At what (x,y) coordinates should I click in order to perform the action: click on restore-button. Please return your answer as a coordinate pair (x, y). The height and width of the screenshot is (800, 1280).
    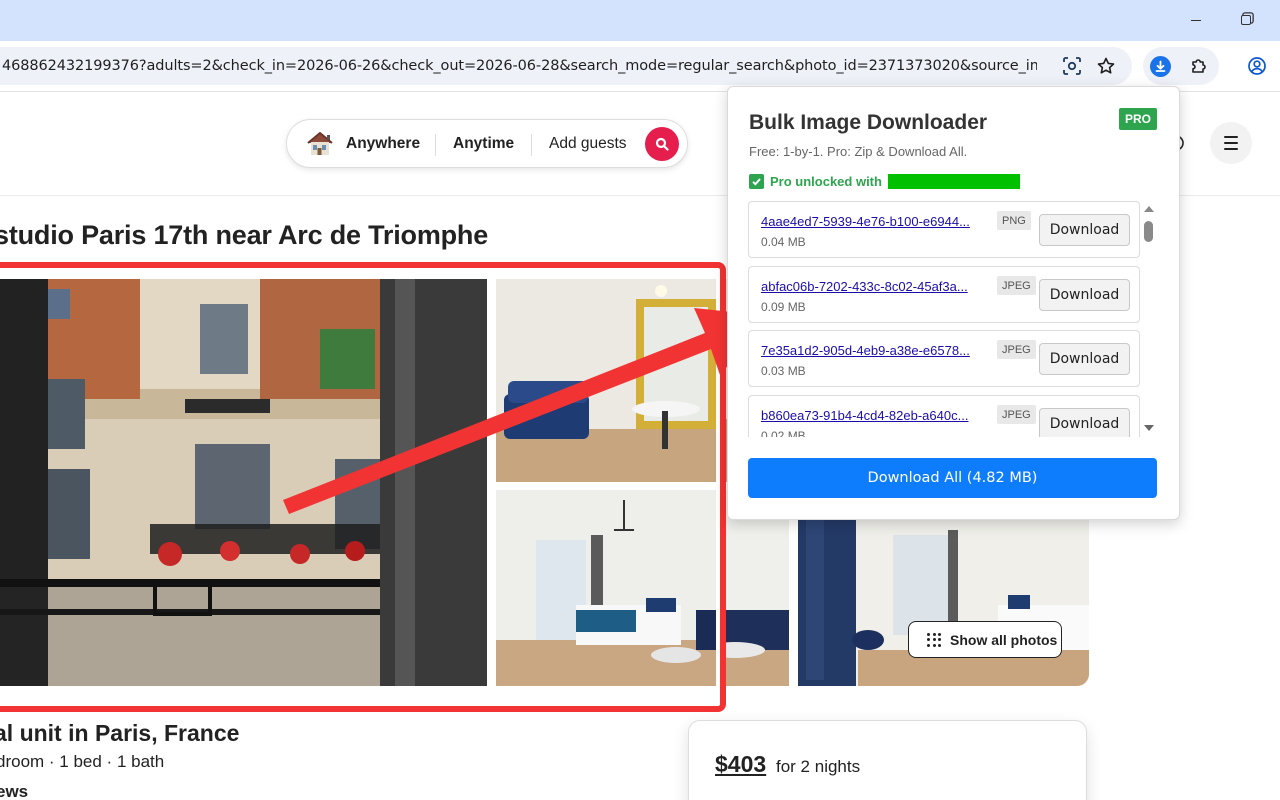
    Looking at the image, I should click on (1246, 20).